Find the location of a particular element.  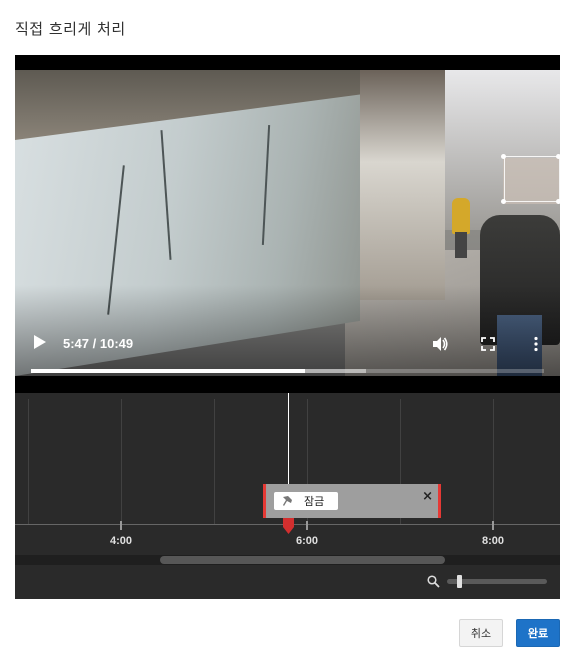

done-button: 완료 is located at coordinates (538, 633).